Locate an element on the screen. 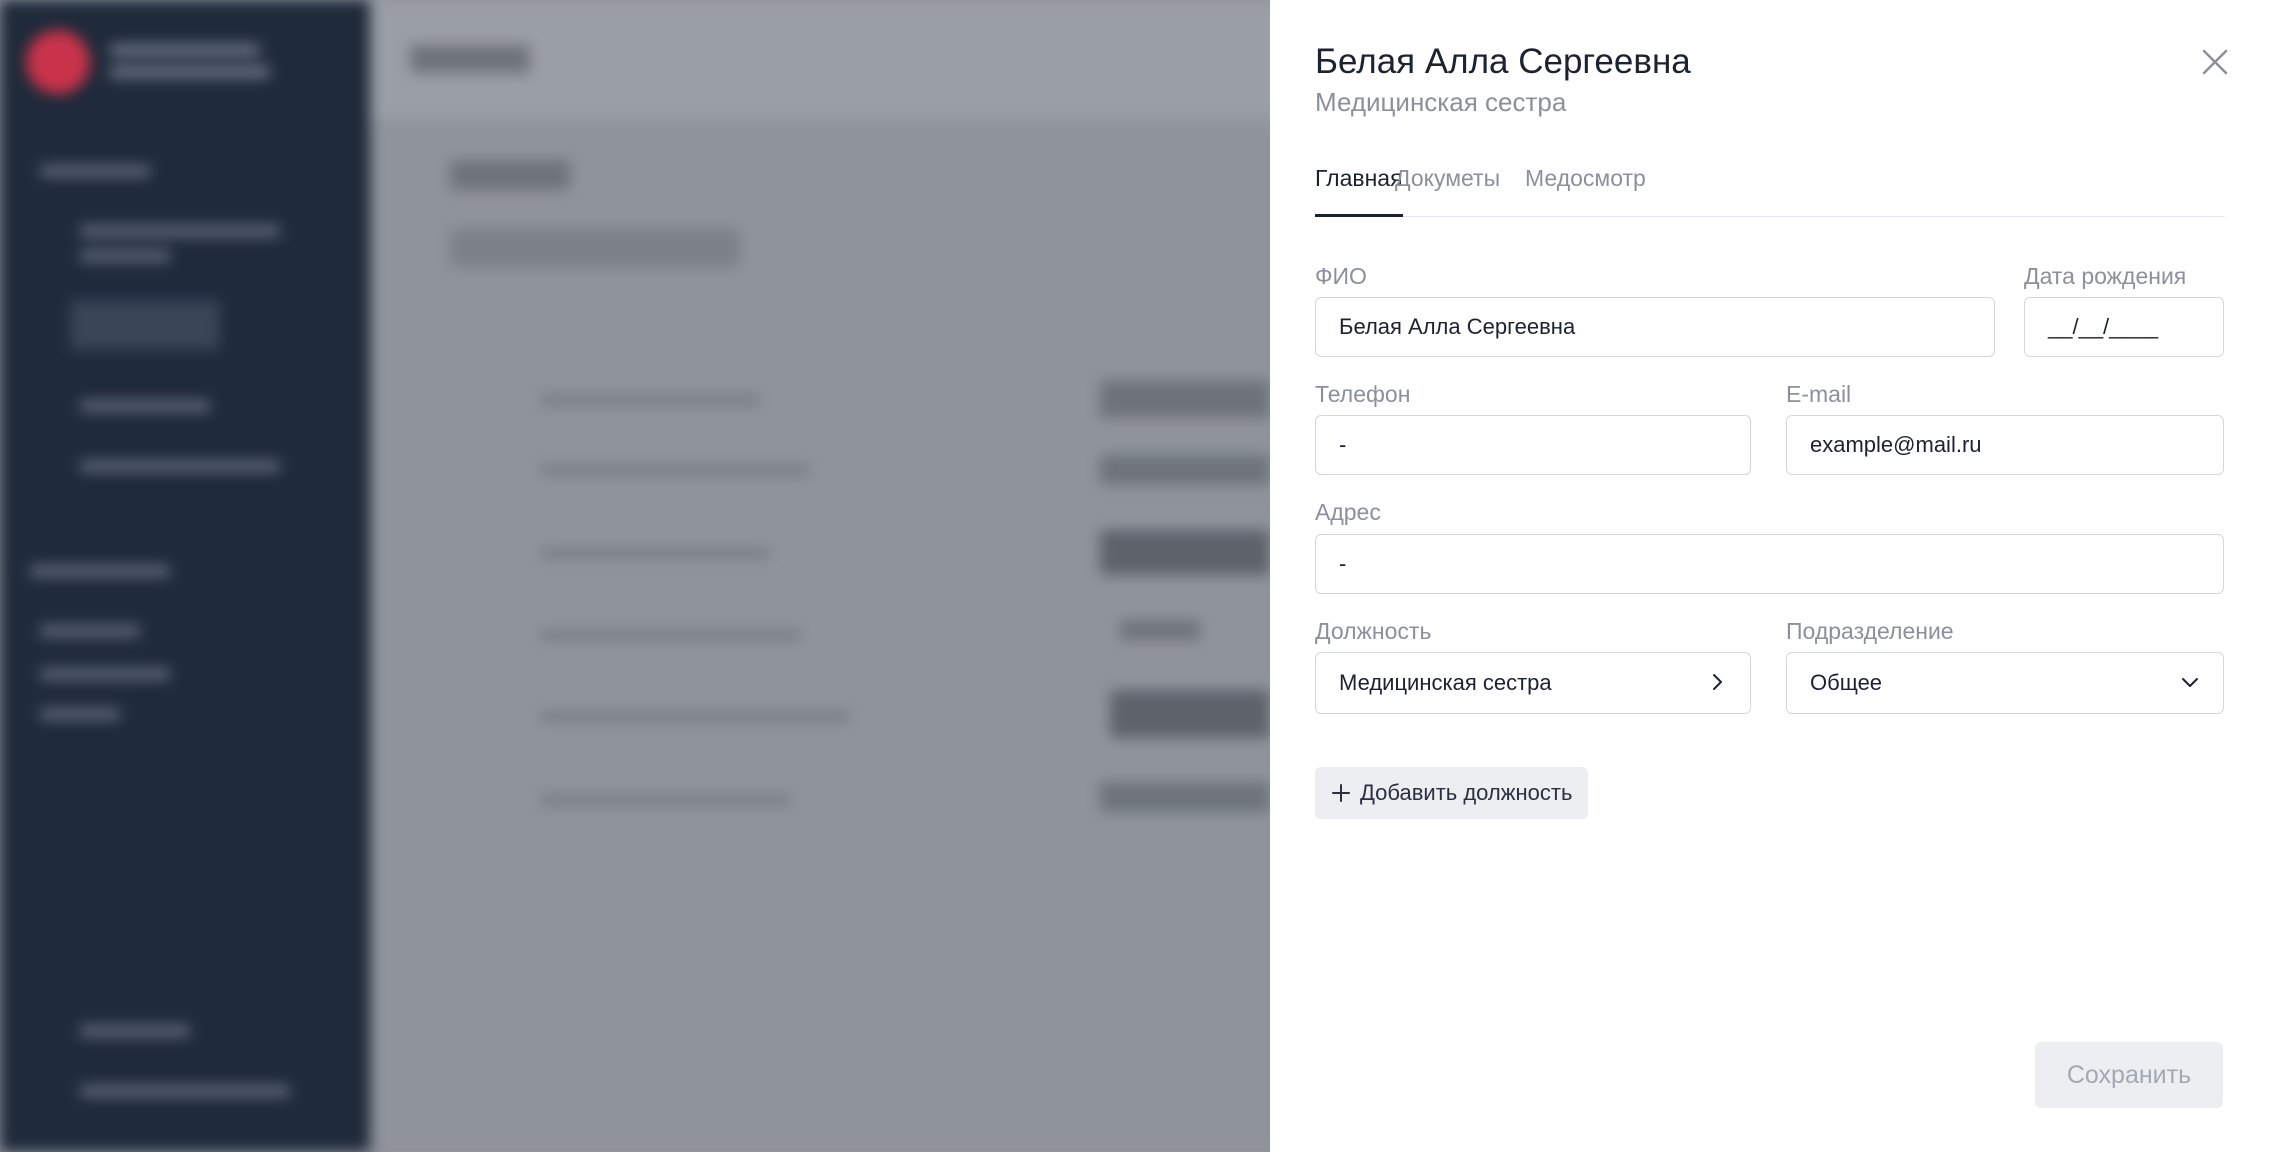 The image size is (2288, 1152). plus-icon is located at coordinates (1341, 793).